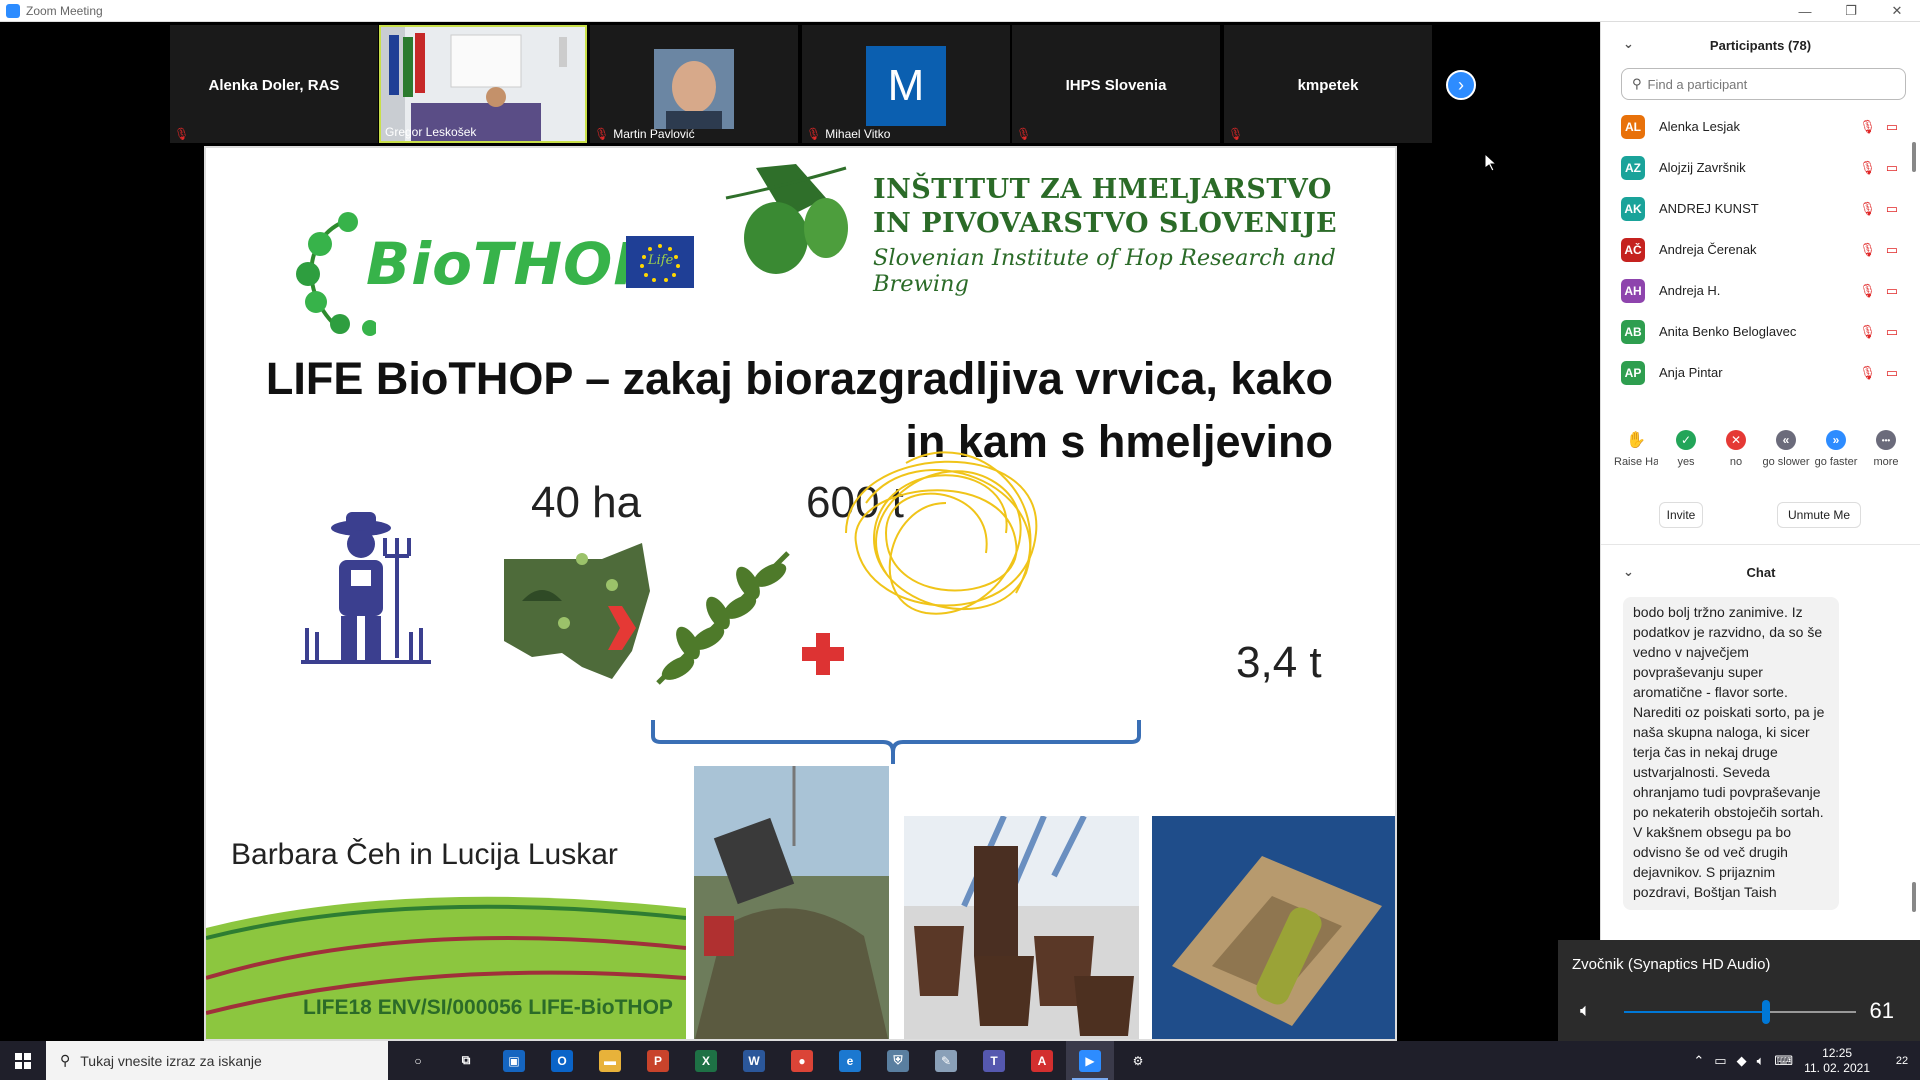 This screenshot has height=1080, width=1920. I want to click on video-tile: 🎙︎ Martin Pavlović, so click(694, 84).